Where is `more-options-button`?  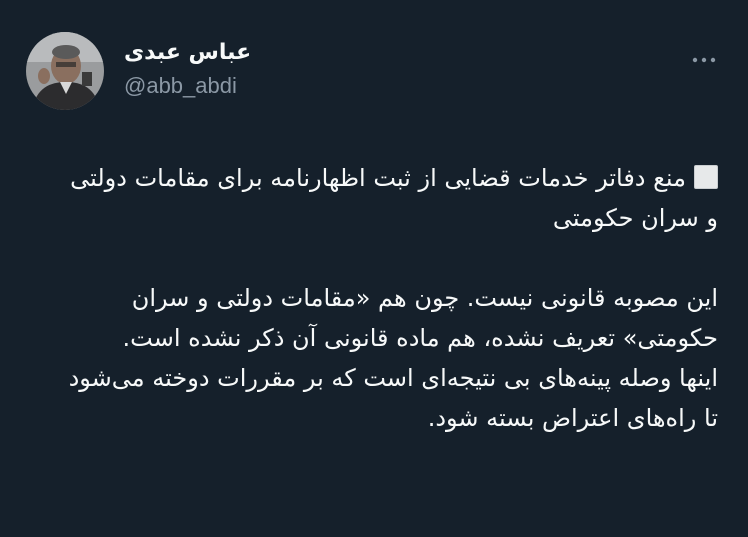
more-options-button is located at coordinates (704, 60).